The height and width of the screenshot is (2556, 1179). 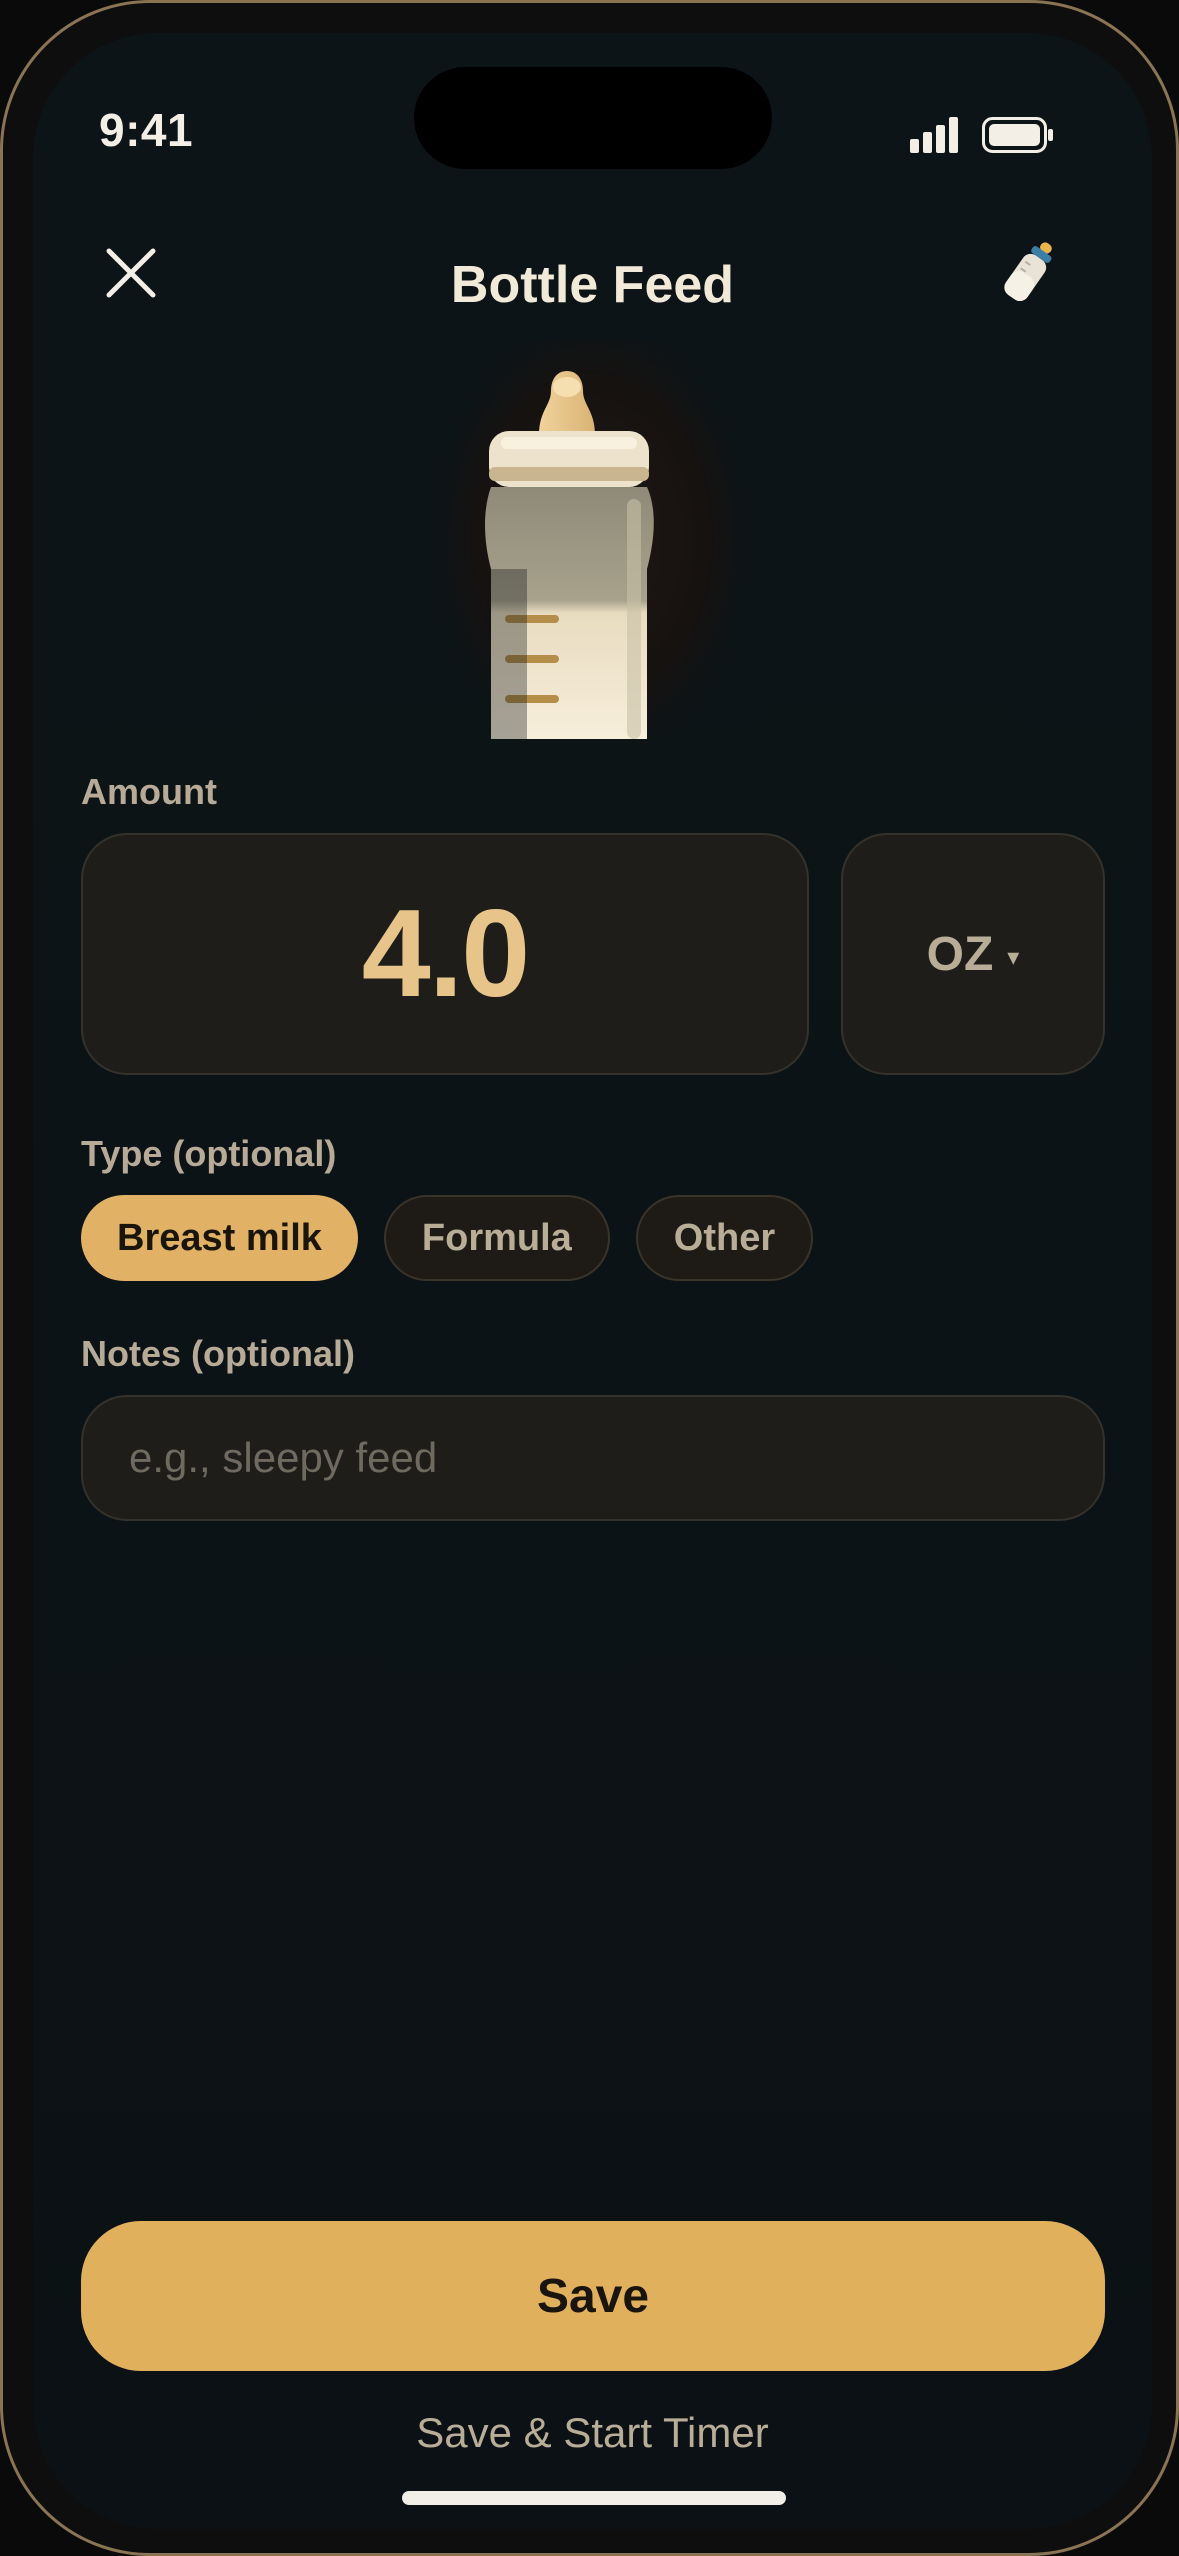 What do you see at coordinates (218, 1353) in the screenshot?
I see `notes-label: Notes (optional)` at bounding box center [218, 1353].